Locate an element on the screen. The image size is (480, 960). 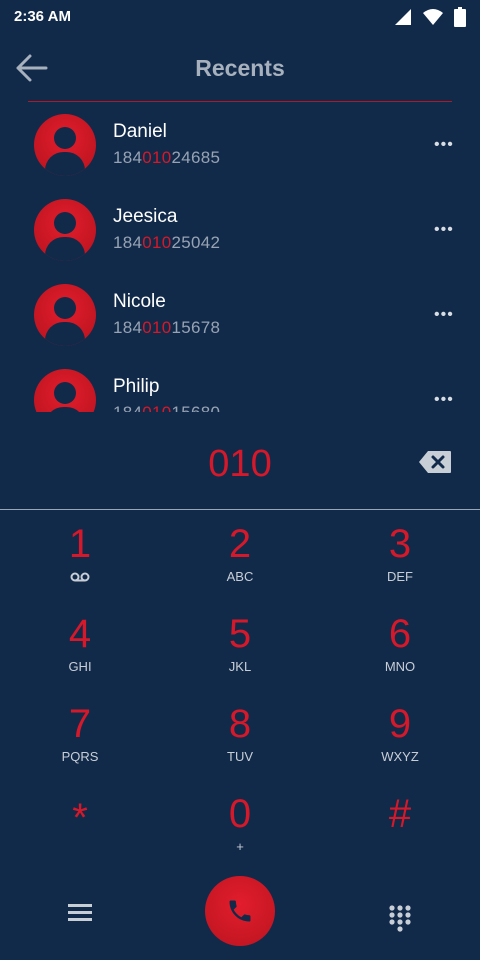
key-4: 4 GHI is located at coordinates (80, 652).